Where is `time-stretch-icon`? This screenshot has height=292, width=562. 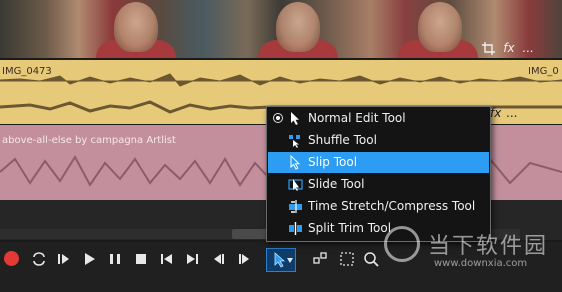
time-stretch-icon is located at coordinates (295, 206).